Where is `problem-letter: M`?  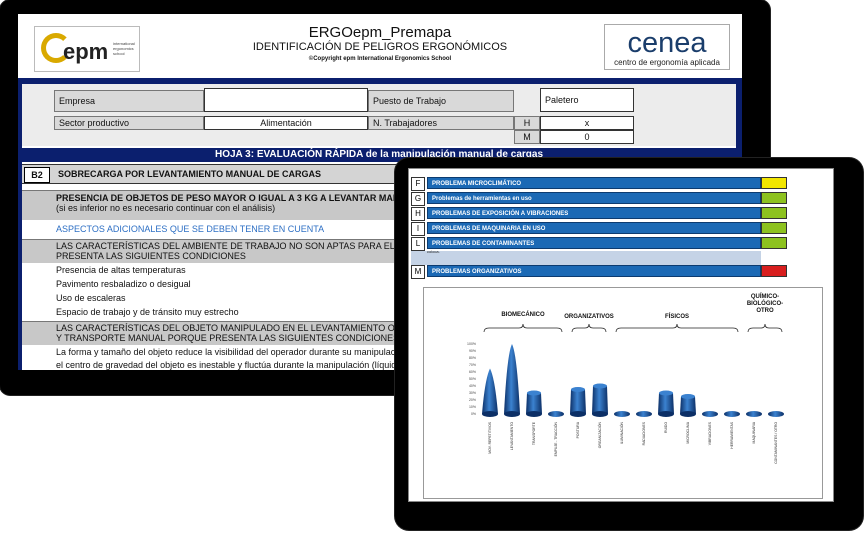
problem-letter: M is located at coordinates (418, 272).